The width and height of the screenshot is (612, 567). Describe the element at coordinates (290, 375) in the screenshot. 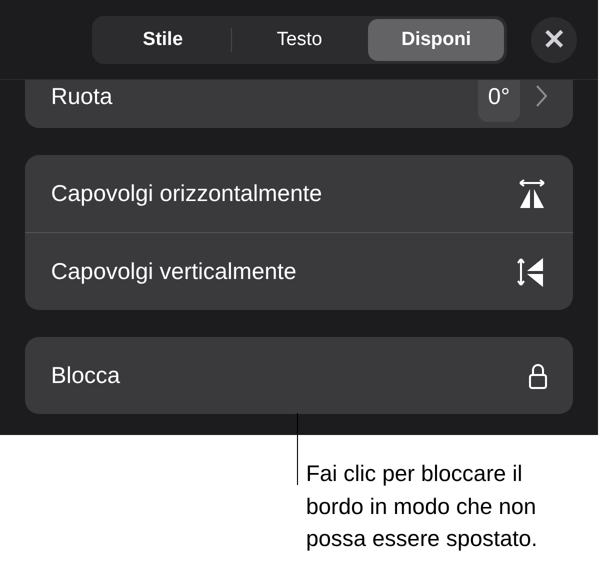

I see `row-label: Blocca` at that location.